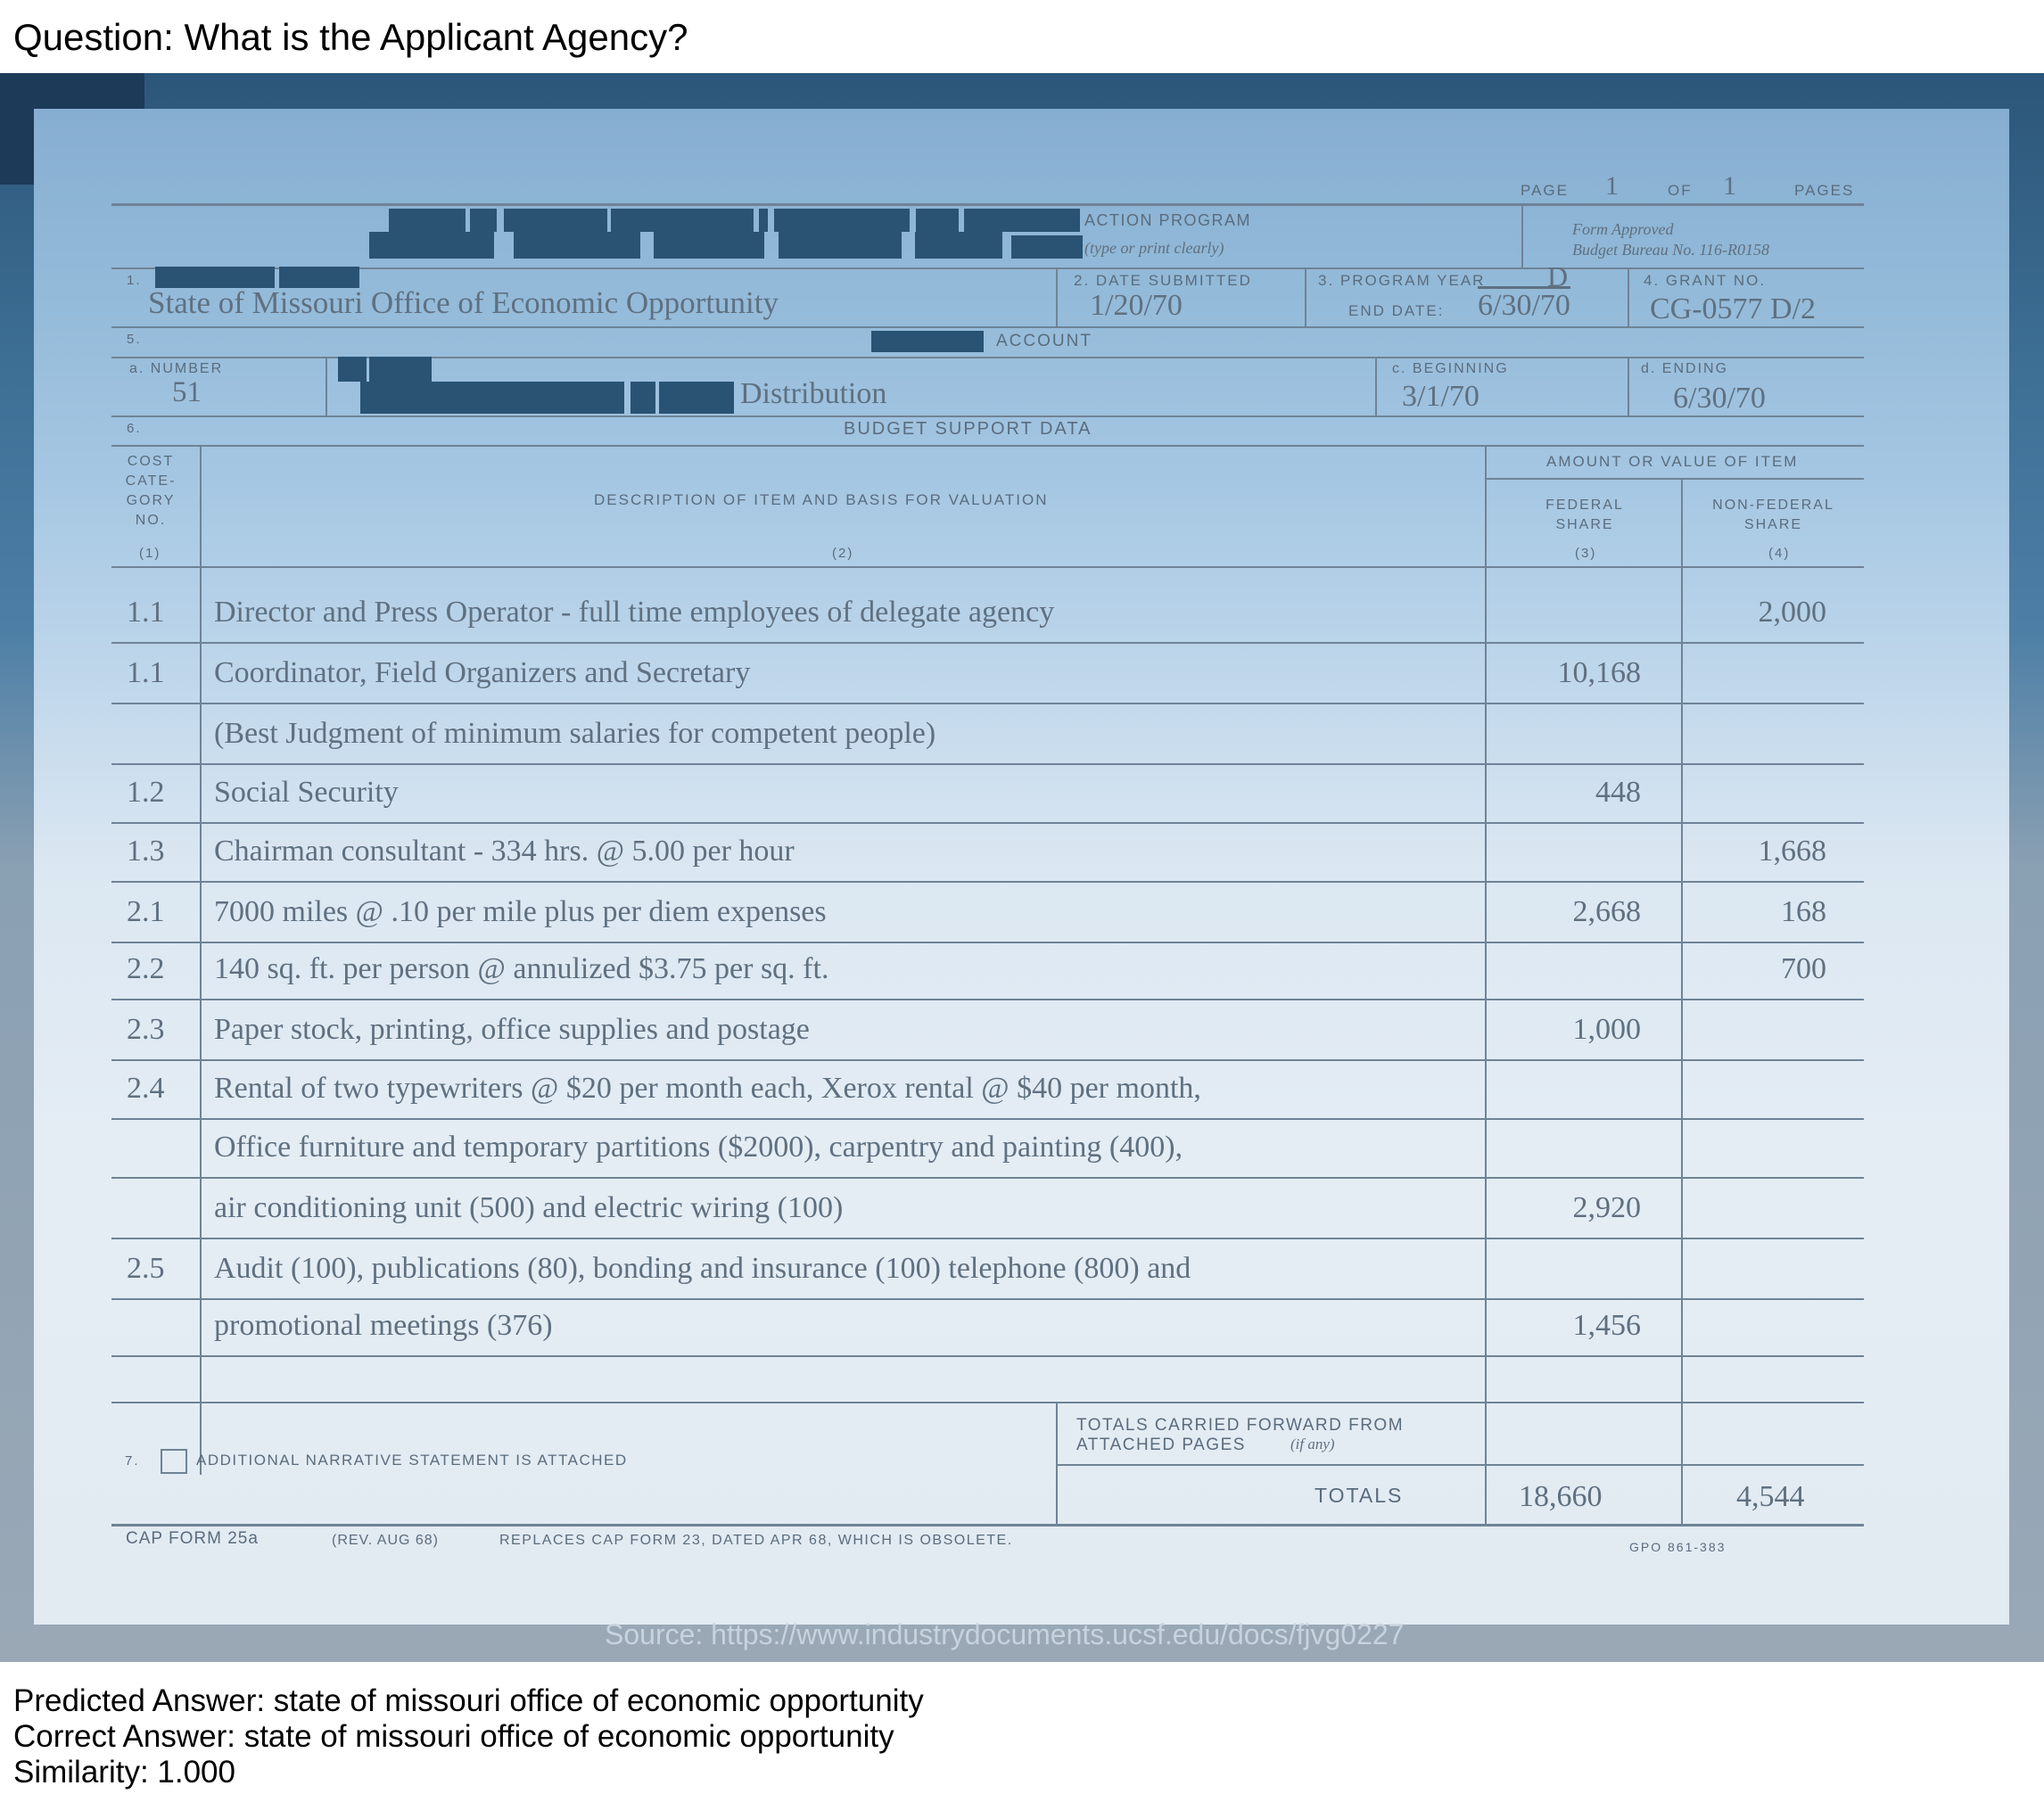  What do you see at coordinates (146, 672) in the screenshot?
I see `category-number: 1.1` at bounding box center [146, 672].